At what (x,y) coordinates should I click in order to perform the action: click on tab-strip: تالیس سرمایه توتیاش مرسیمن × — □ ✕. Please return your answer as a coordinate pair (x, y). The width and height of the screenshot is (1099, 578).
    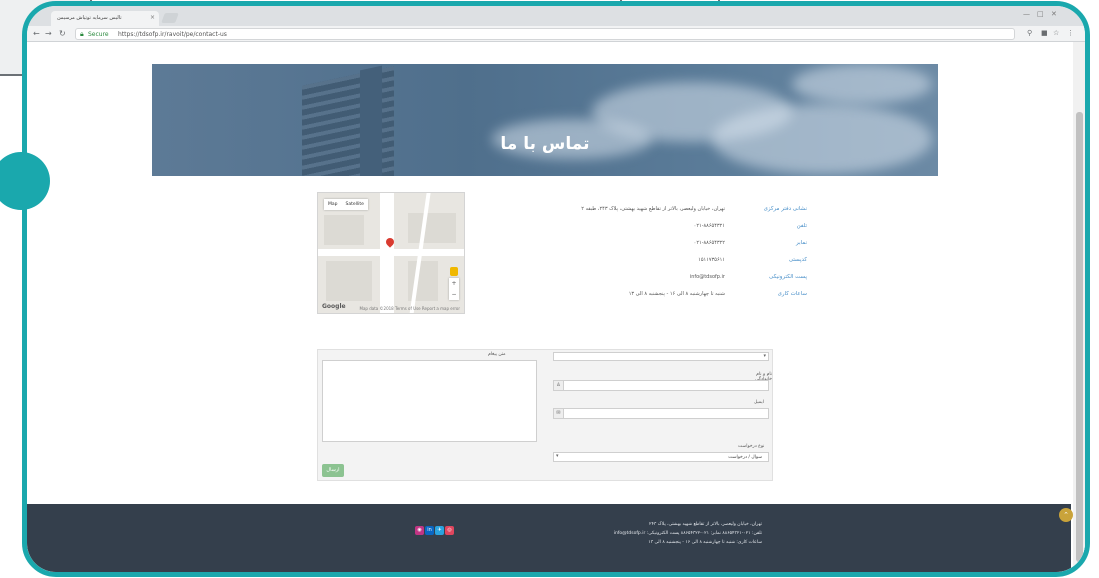
    Looking at the image, I should click on (556, 16).